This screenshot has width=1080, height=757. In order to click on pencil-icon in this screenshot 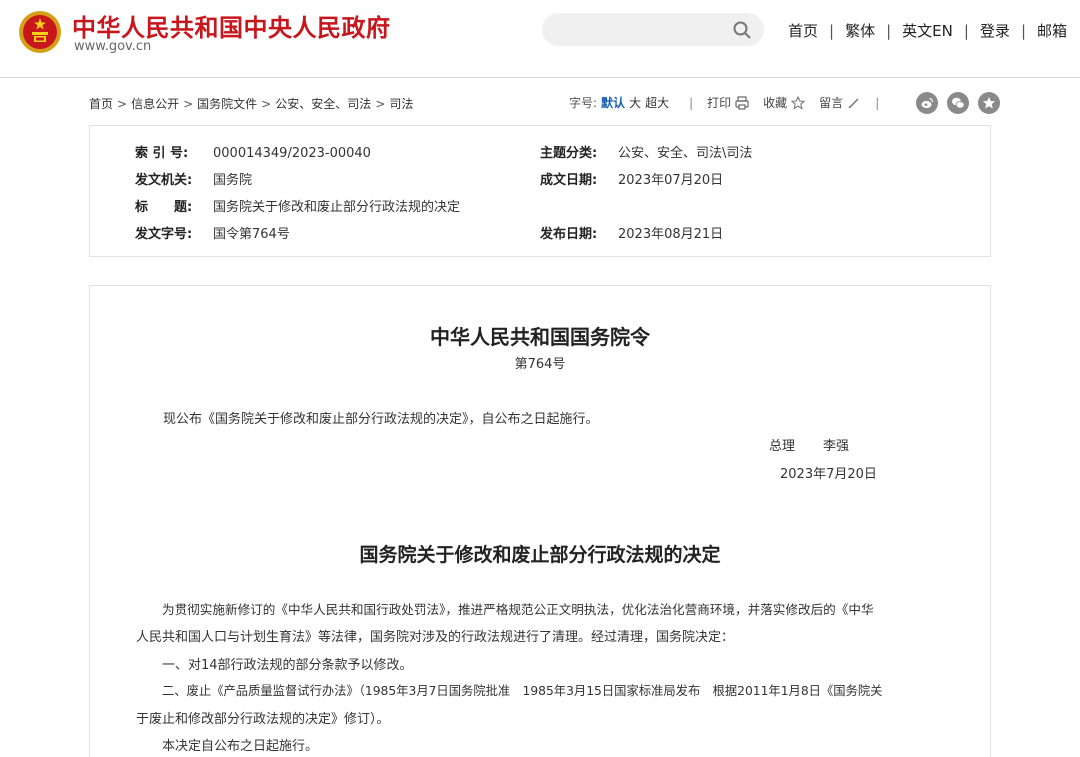, I will do `click(853, 103)`.